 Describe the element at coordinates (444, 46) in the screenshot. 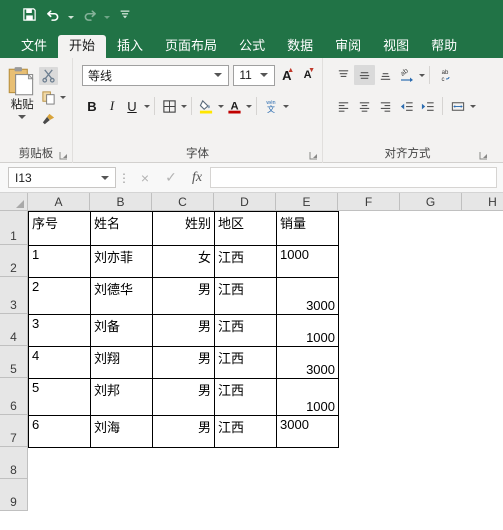

I see `tab-help: 帮助` at that location.